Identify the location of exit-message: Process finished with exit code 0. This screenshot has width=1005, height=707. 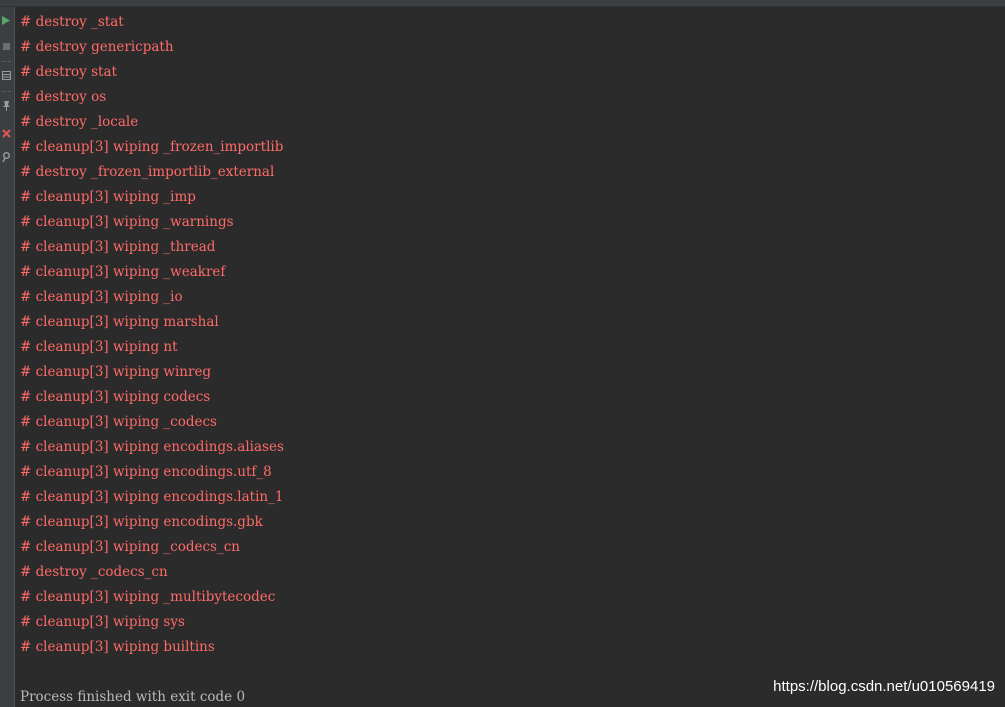
(133, 697).